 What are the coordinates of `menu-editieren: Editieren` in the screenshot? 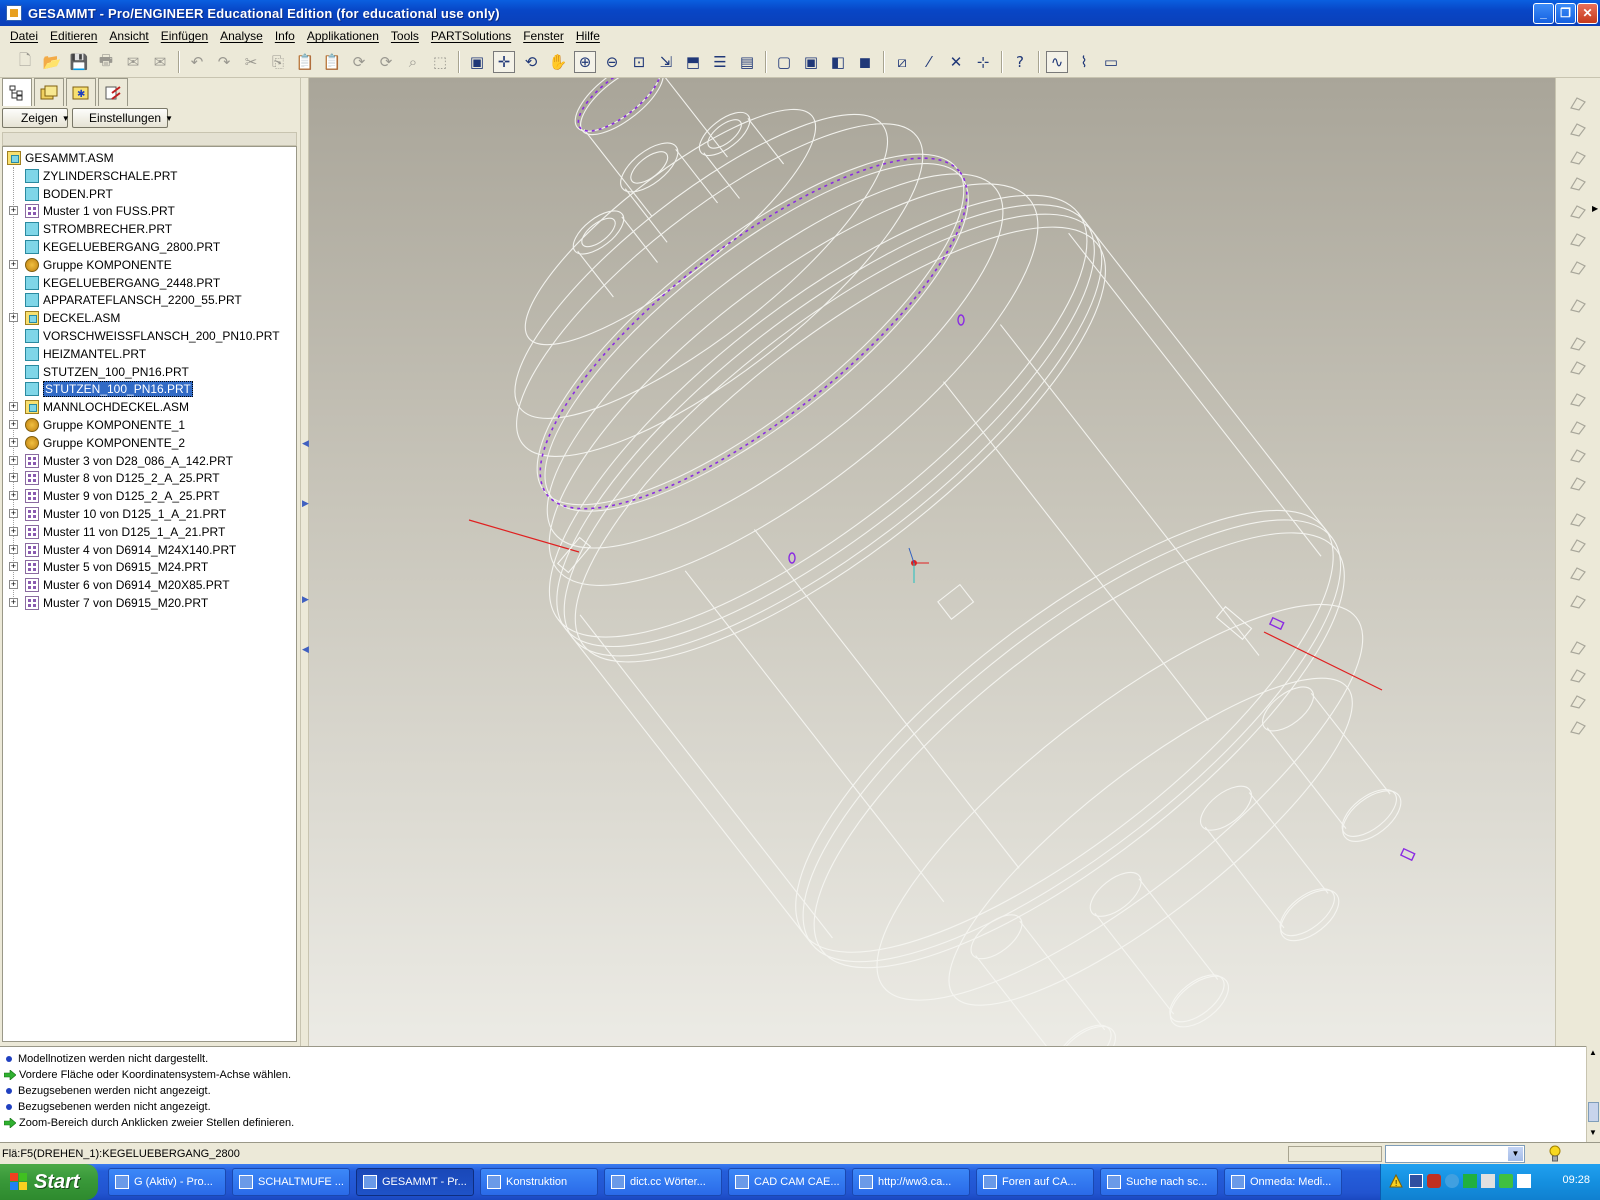 It's located at (73, 36).